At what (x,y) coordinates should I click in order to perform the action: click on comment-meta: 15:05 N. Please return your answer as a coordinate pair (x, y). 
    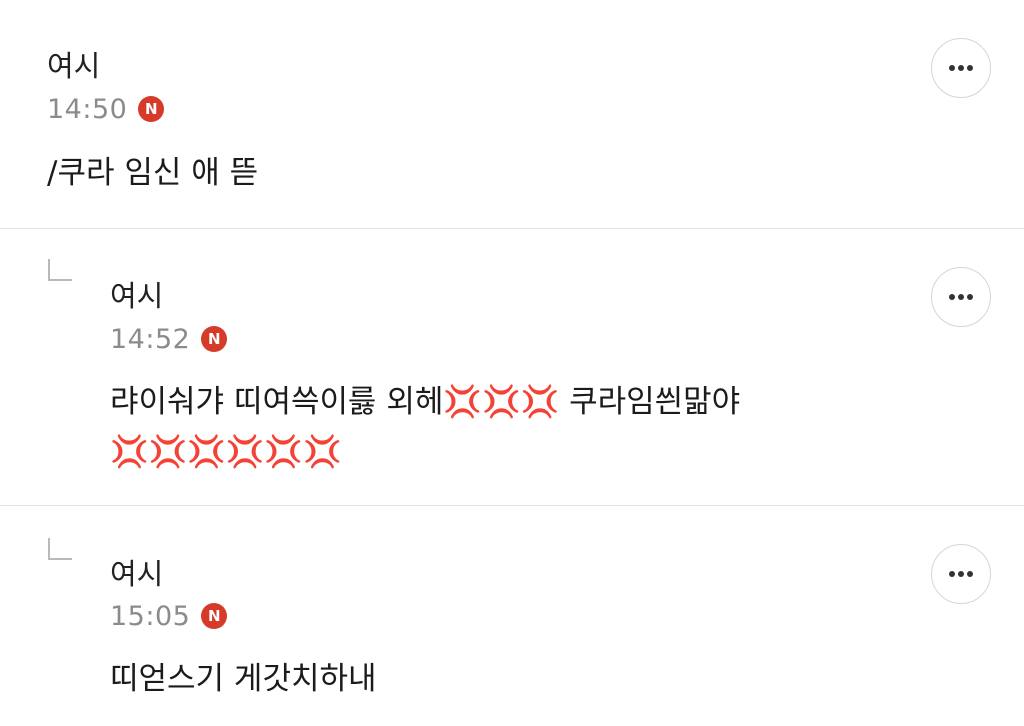
    Looking at the image, I should click on (169, 616).